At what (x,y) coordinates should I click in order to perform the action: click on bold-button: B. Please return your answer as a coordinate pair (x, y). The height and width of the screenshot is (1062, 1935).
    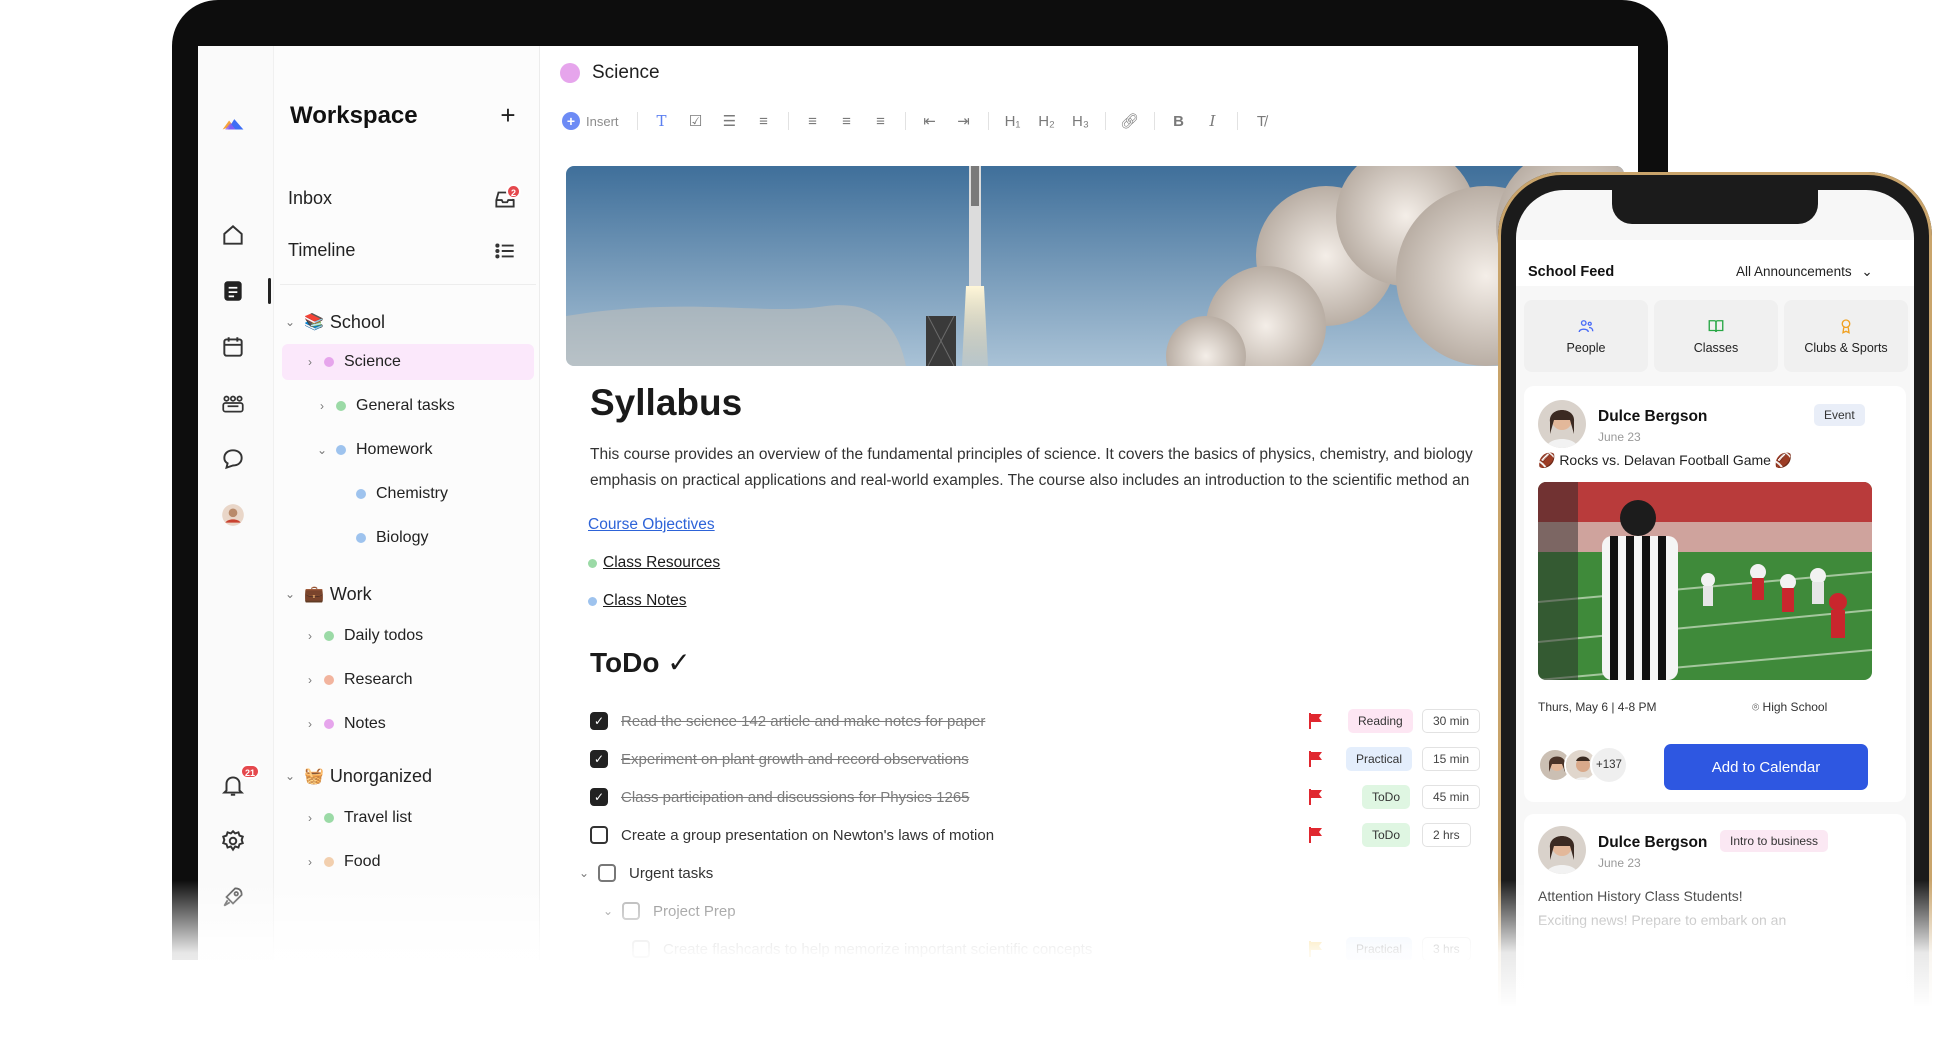
    Looking at the image, I should click on (1179, 121).